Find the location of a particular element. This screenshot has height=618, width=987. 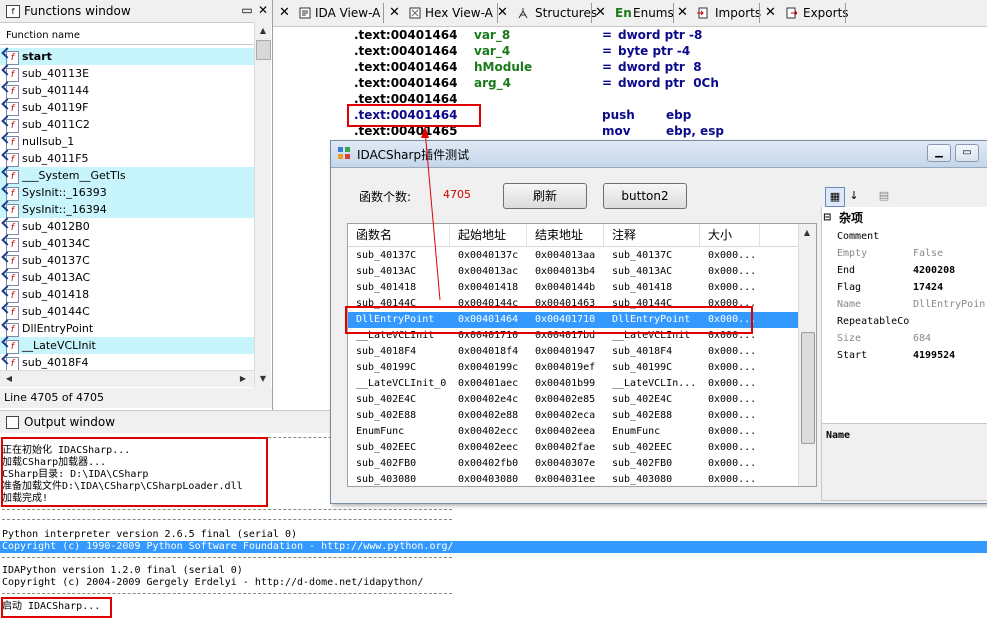

property-pages-icon: ▤ is located at coordinates (884, 196).